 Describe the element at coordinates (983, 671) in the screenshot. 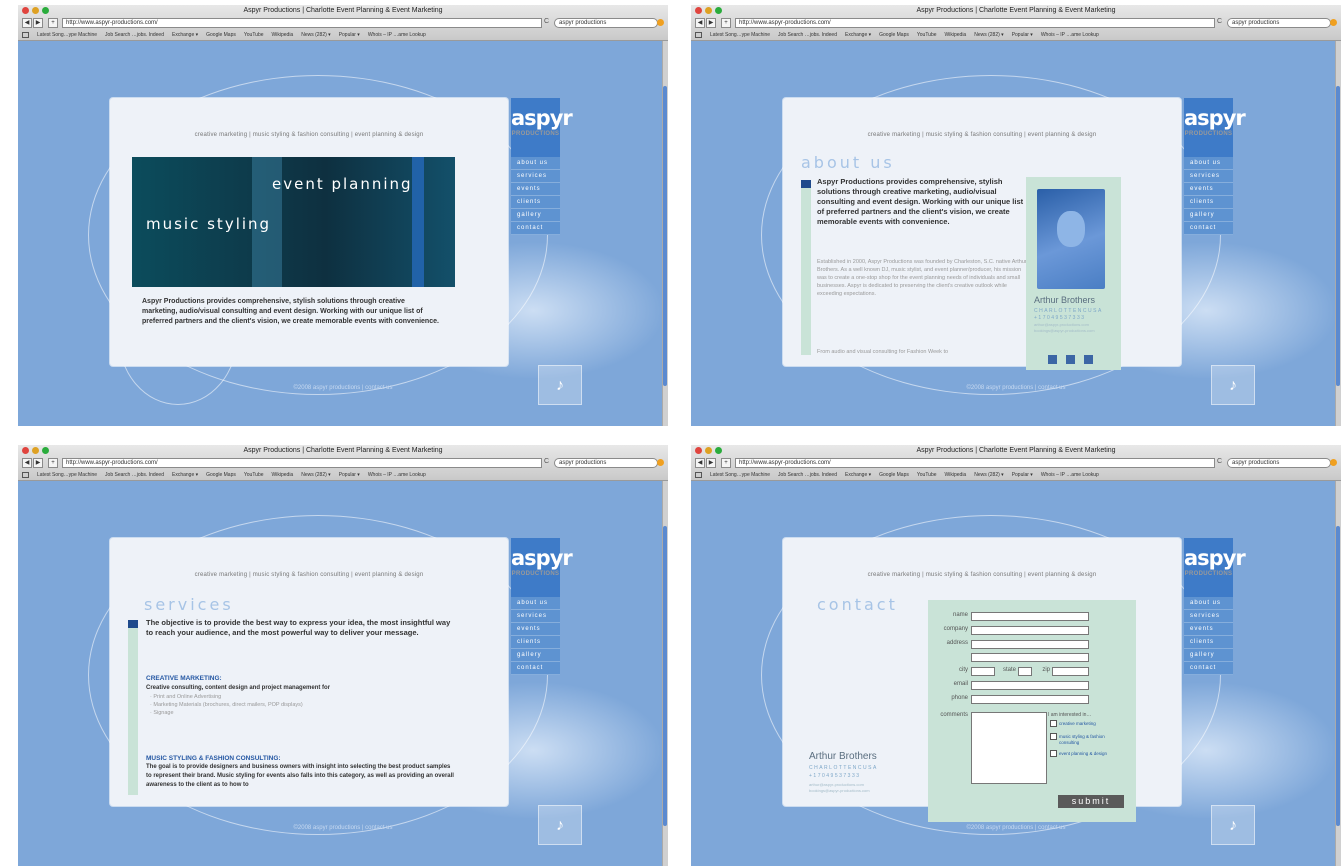

I see `city-field` at that location.